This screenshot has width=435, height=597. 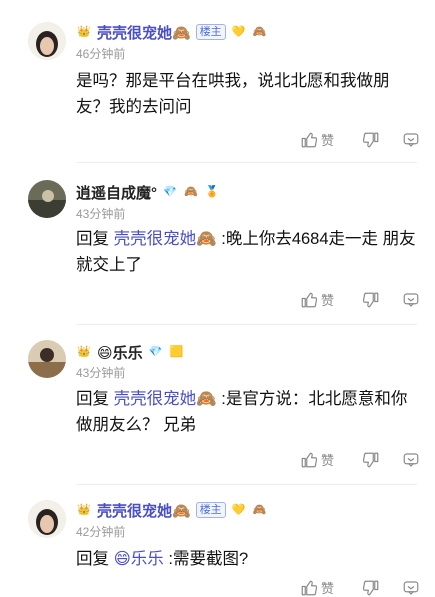 What do you see at coordinates (116, 192) in the screenshot?
I see `username: 逍遥自成魔°` at bounding box center [116, 192].